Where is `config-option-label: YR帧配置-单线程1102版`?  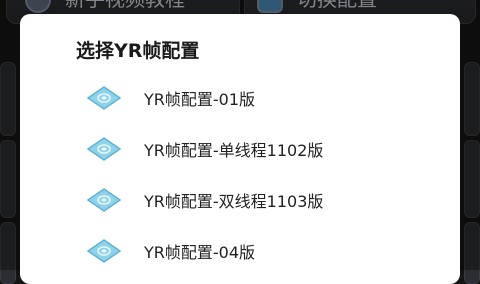
config-option-label: YR帧配置-单线程1102版 is located at coordinates (234, 150).